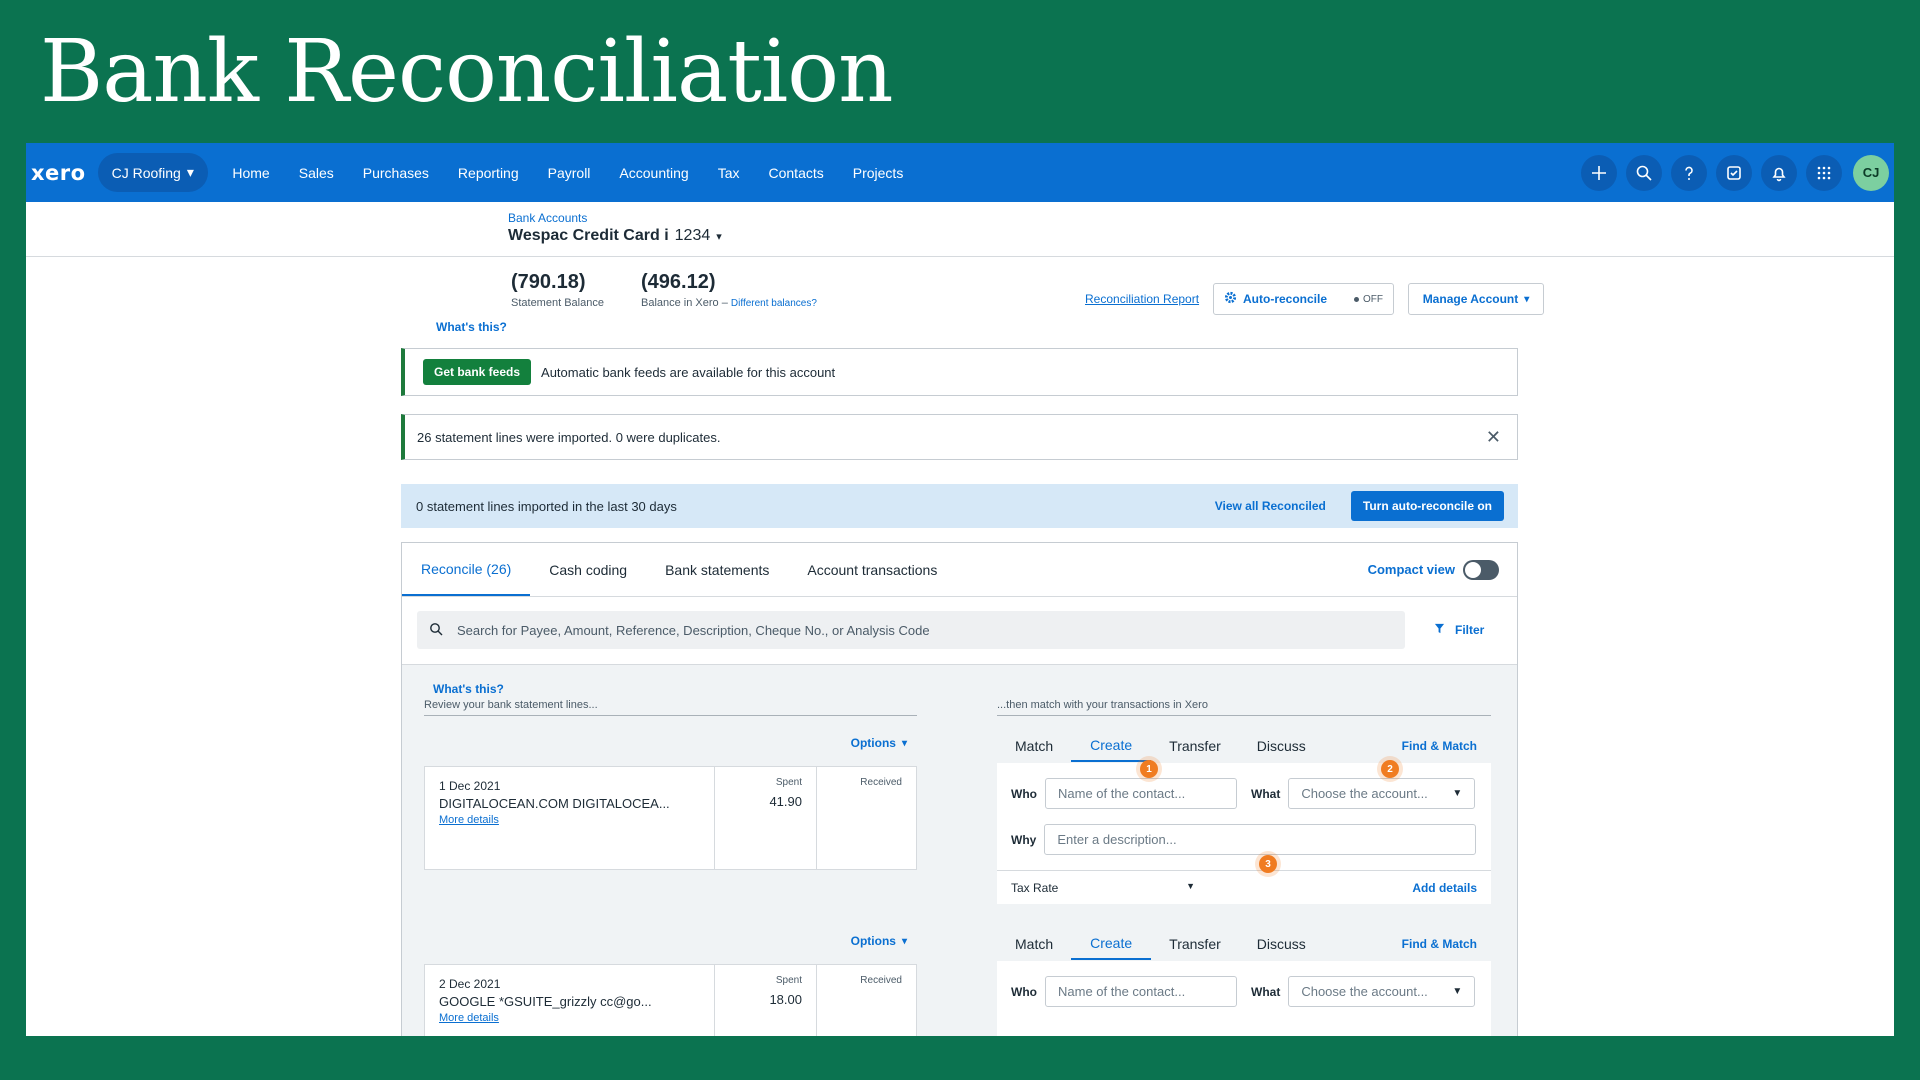 This screenshot has width=1920, height=1080. I want to click on filter-button: Filter, so click(1459, 630).